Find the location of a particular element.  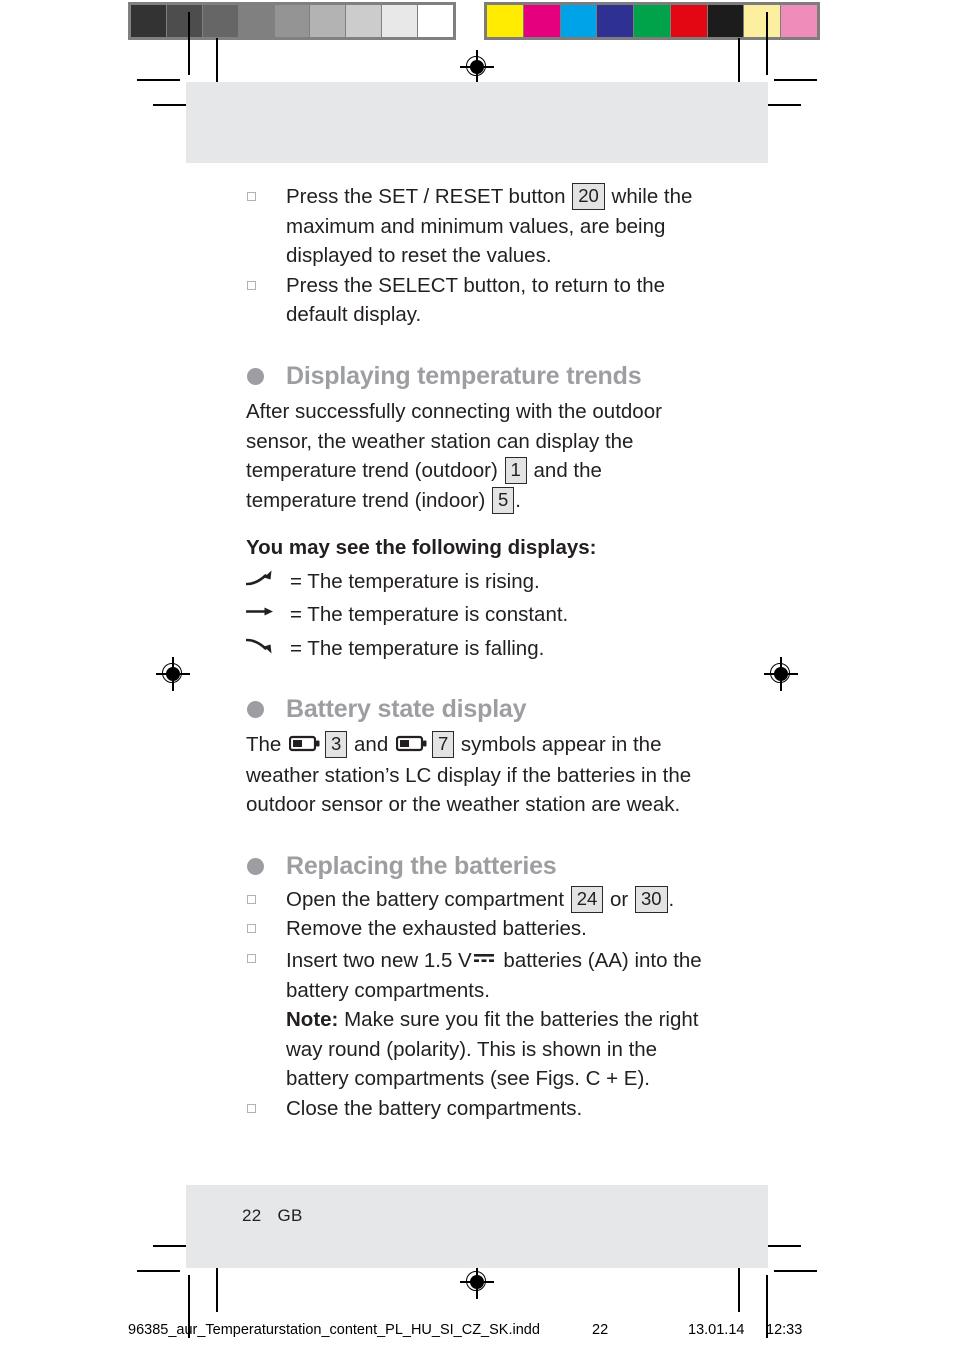

dc-voltage-icon is located at coordinates (484, 959).